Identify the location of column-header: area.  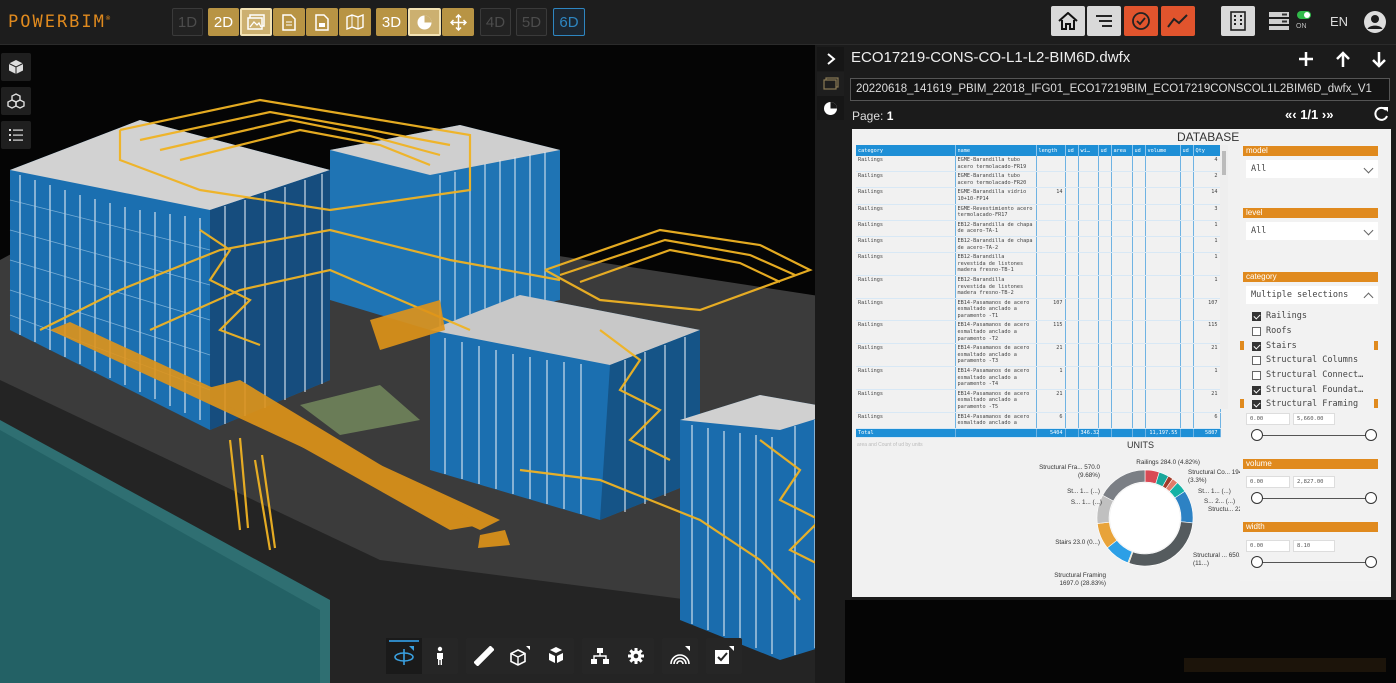
(1122, 150).